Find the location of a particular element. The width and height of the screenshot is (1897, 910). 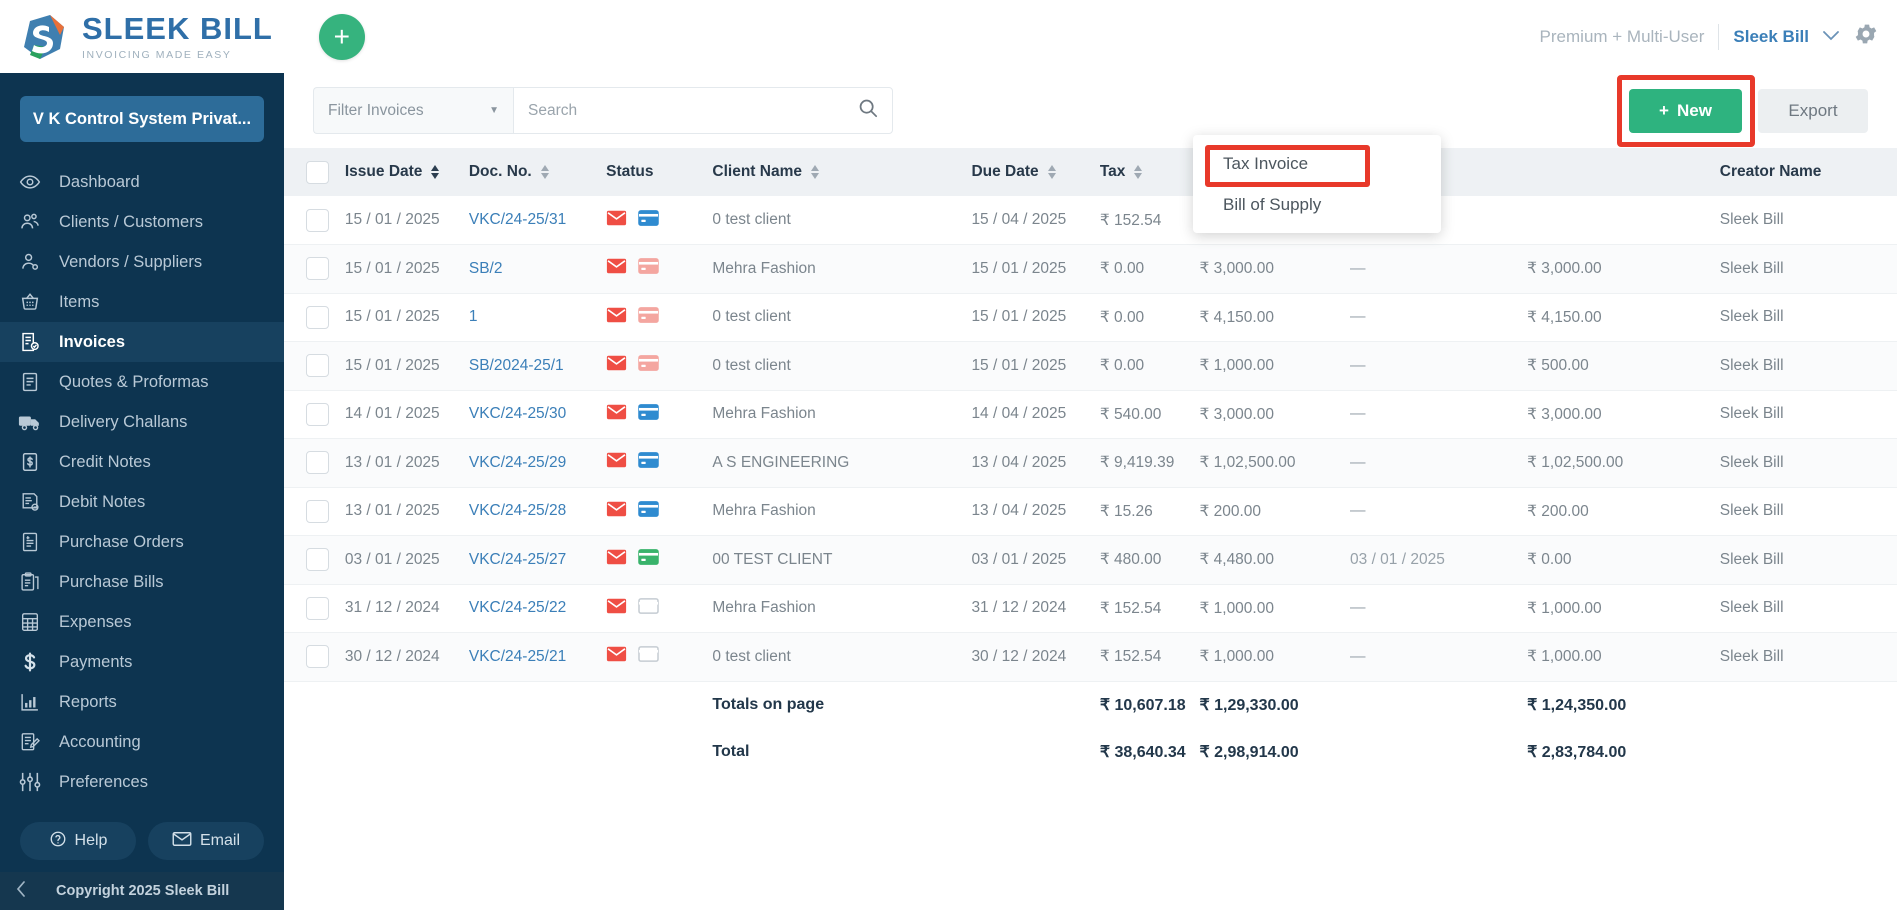

sidebar-item-preferences: Preferences is located at coordinates (142, 782).